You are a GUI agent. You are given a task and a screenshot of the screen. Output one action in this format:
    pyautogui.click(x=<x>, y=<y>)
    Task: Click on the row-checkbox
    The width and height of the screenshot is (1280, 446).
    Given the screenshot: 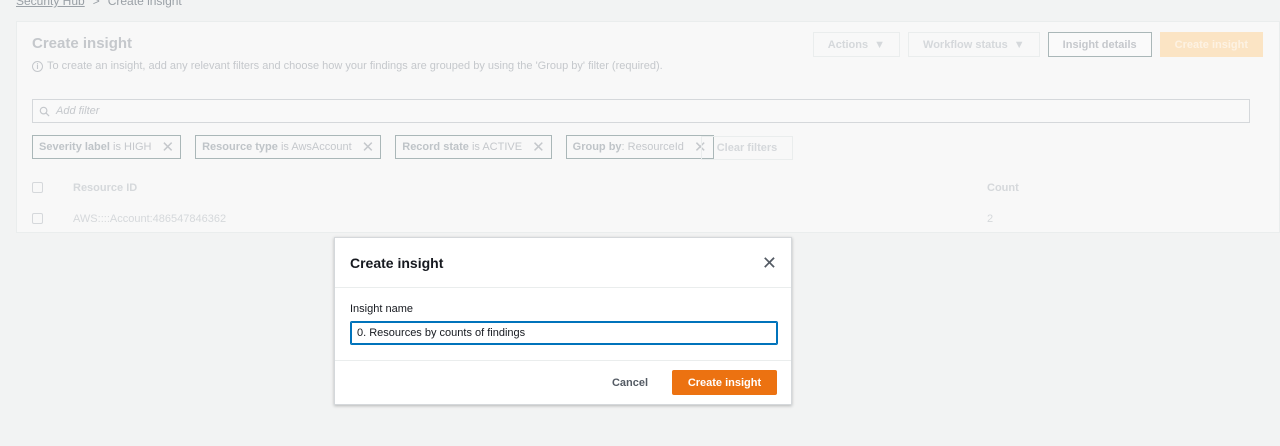 What is the action you would take?
    pyautogui.click(x=37, y=218)
    